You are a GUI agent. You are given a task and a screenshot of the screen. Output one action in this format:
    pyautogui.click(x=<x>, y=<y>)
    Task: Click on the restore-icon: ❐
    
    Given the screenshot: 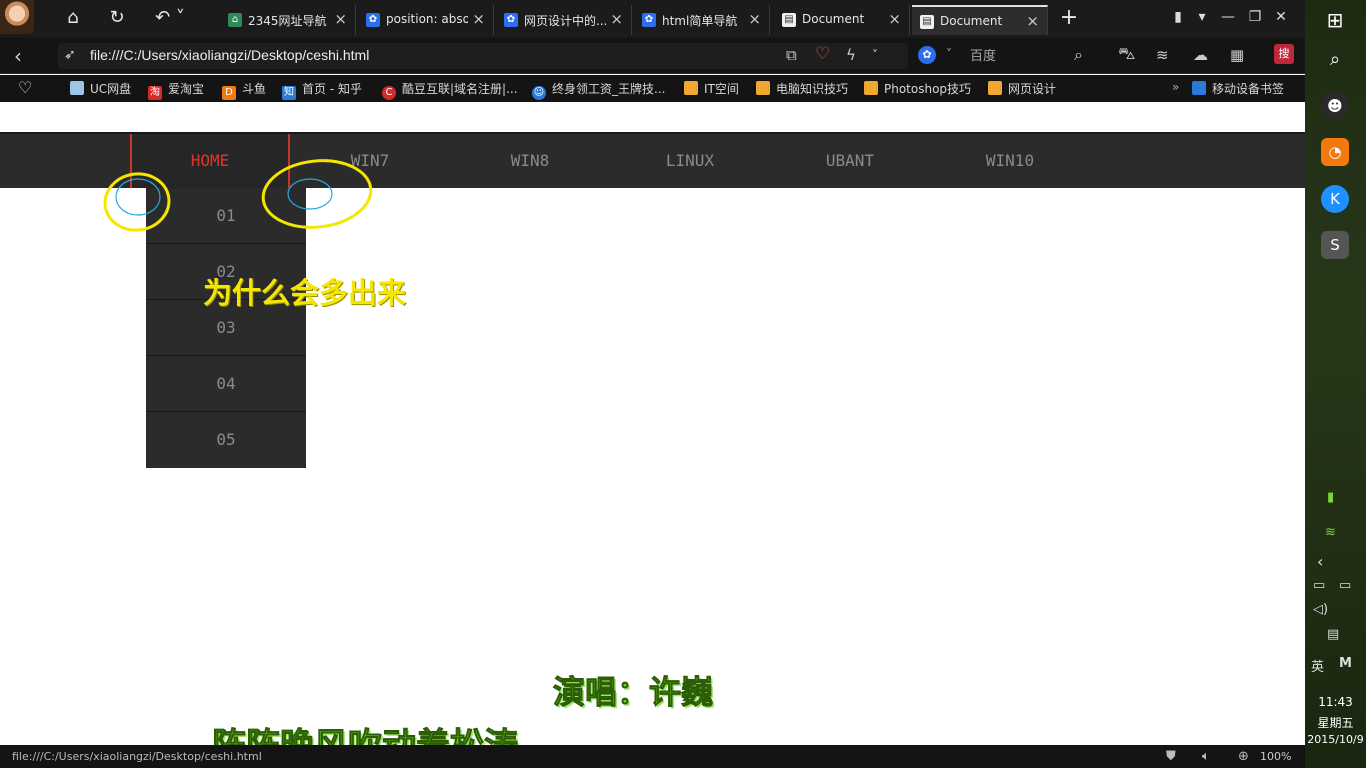 What is the action you would take?
    pyautogui.click(x=1255, y=17)
    